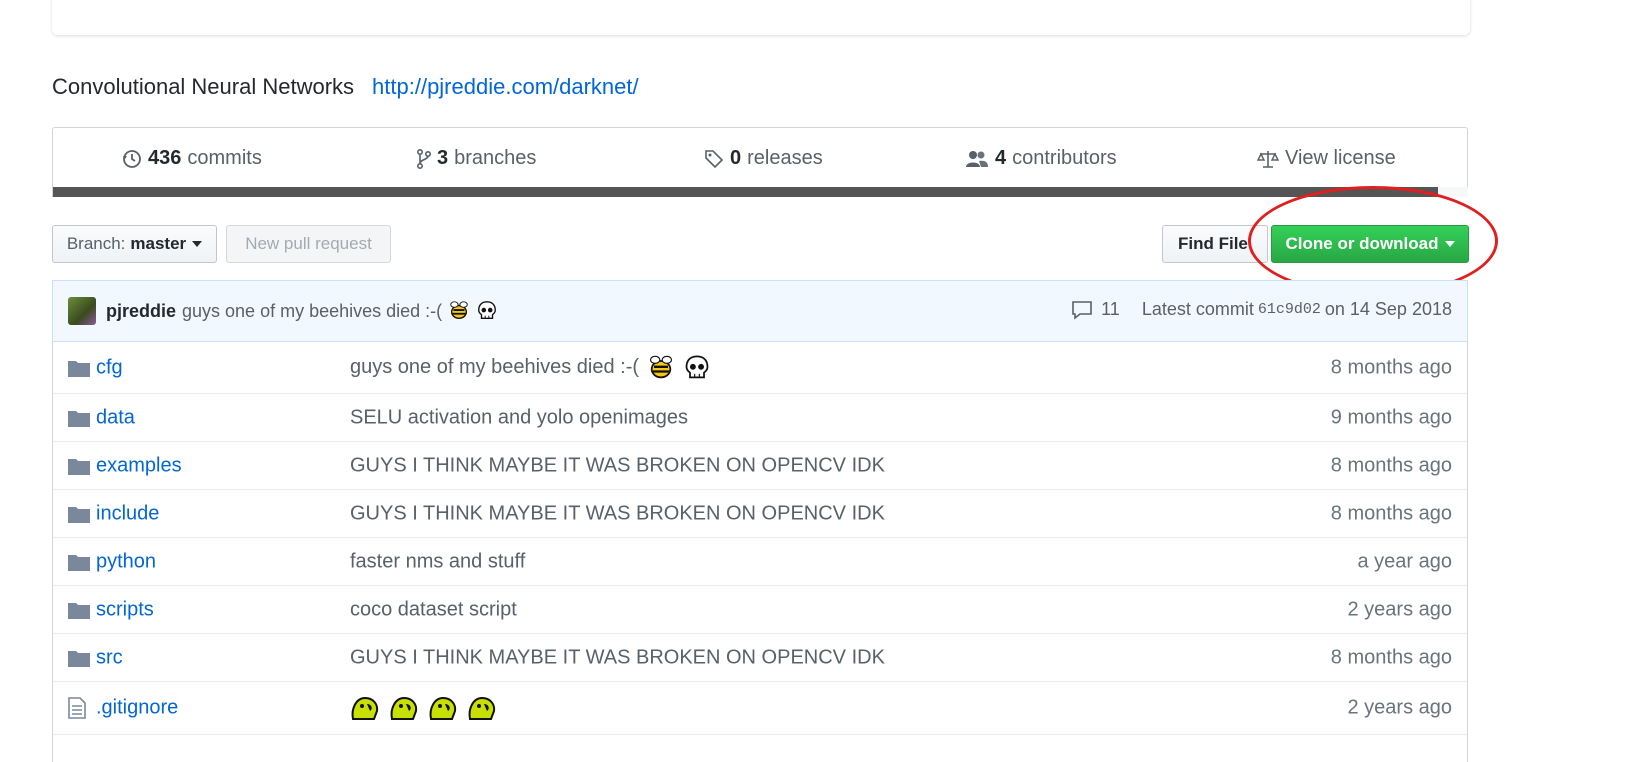  What do you see at coordinates (96, 243) in the screenshot?
I see `branch-prefix: Branch:` at bounding box center [96, 243].